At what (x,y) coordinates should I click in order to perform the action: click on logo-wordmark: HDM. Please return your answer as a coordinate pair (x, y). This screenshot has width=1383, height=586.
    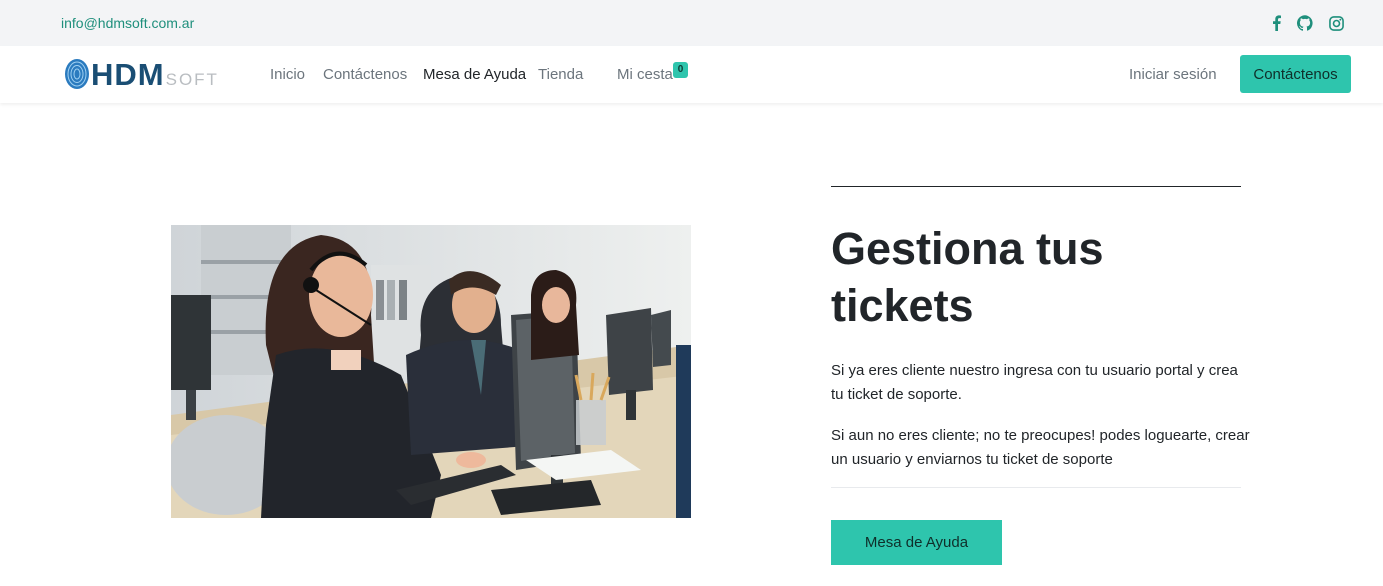
    Looking at the image, I should click on (128, 74).